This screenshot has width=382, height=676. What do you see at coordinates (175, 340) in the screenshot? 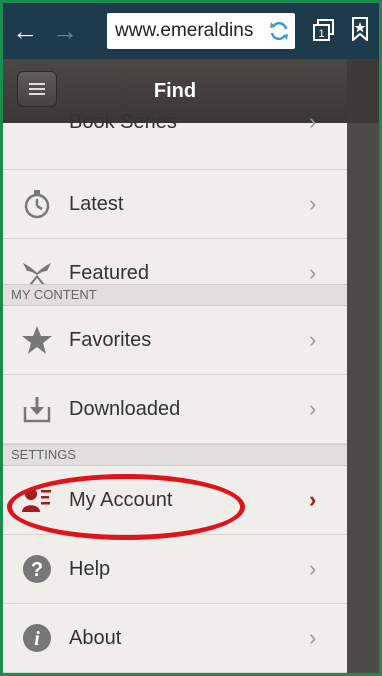
I see `sidebar-item-favorites: Favorites ›` at bounding box center [175, 340].